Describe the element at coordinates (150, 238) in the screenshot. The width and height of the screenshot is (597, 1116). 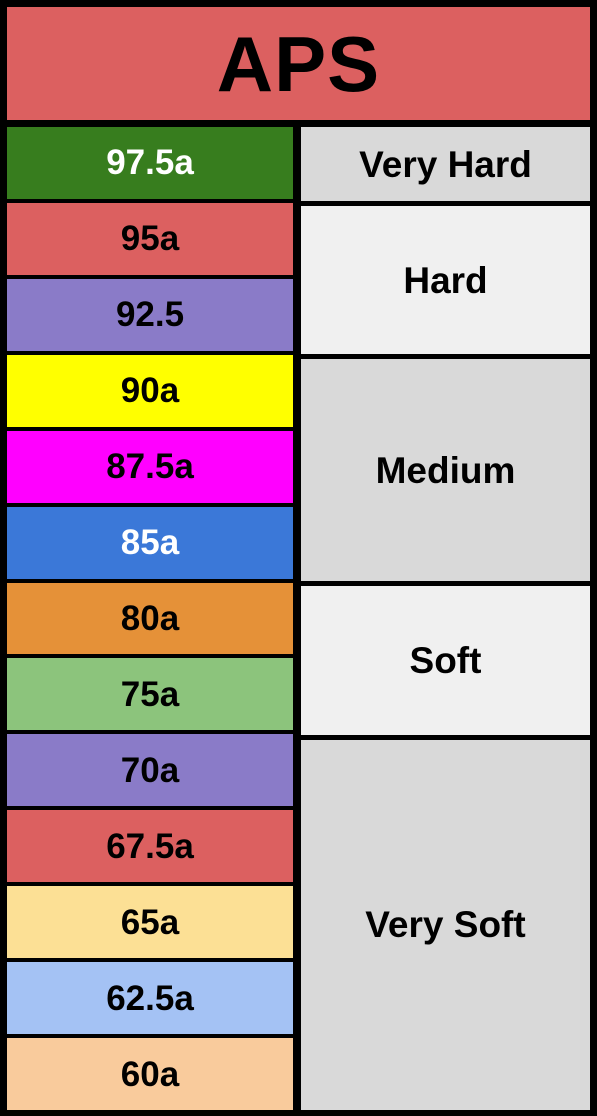
I see `durometer-cell: 95a` at that location.